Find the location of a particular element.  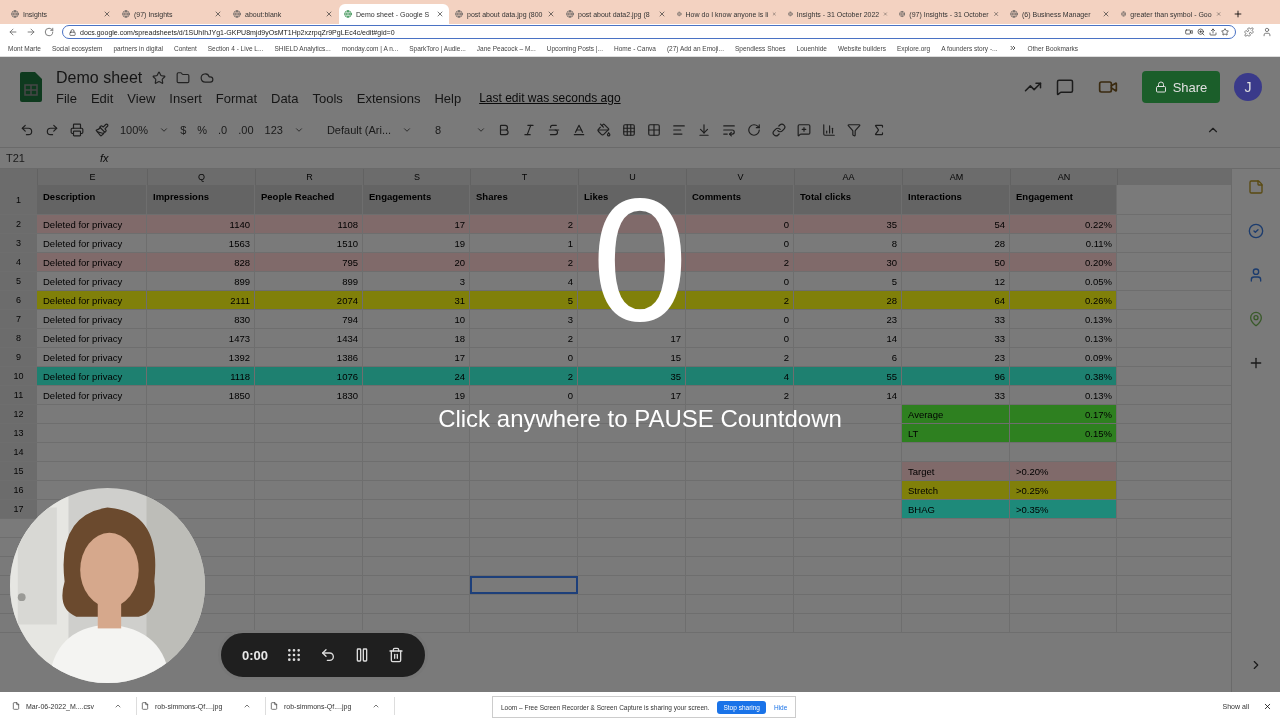

share-icon is located at coordinates (1213, 32).